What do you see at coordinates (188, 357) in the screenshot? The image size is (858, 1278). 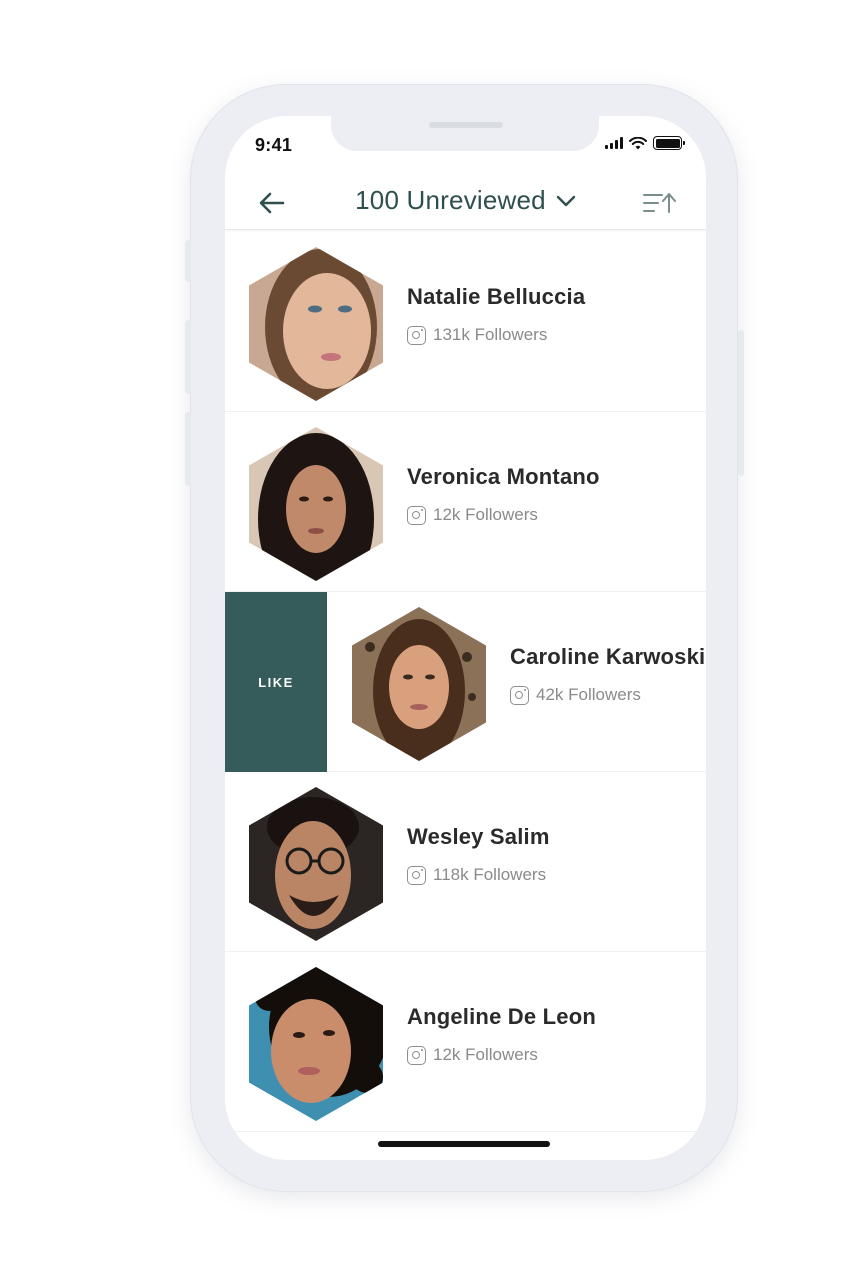 I see `volume-up-button` at bounding box center [188, 357].